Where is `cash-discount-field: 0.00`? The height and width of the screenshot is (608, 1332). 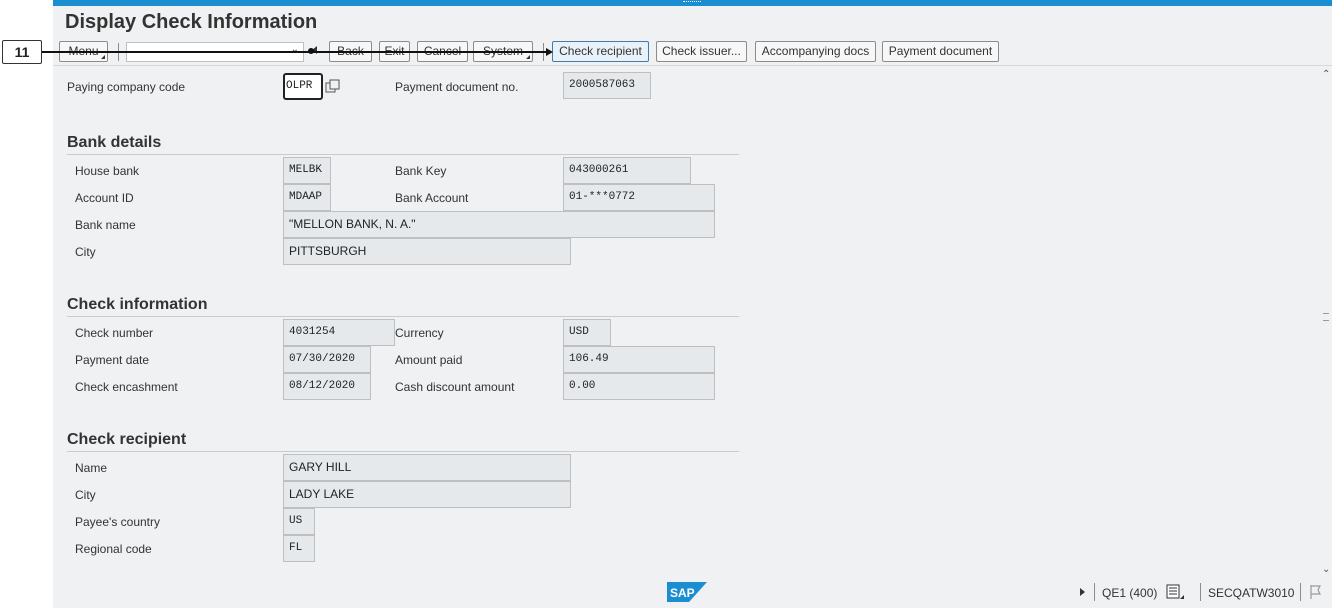
cash-discount-field: 0.00 is located at coordinates (639, 386).